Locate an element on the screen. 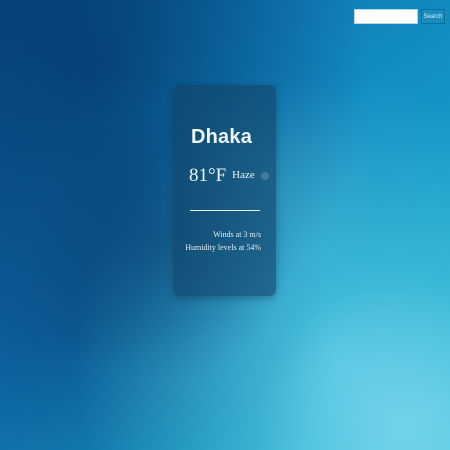  humidity-text: Humidity levels at 54% is located at coordinates (223, 247).